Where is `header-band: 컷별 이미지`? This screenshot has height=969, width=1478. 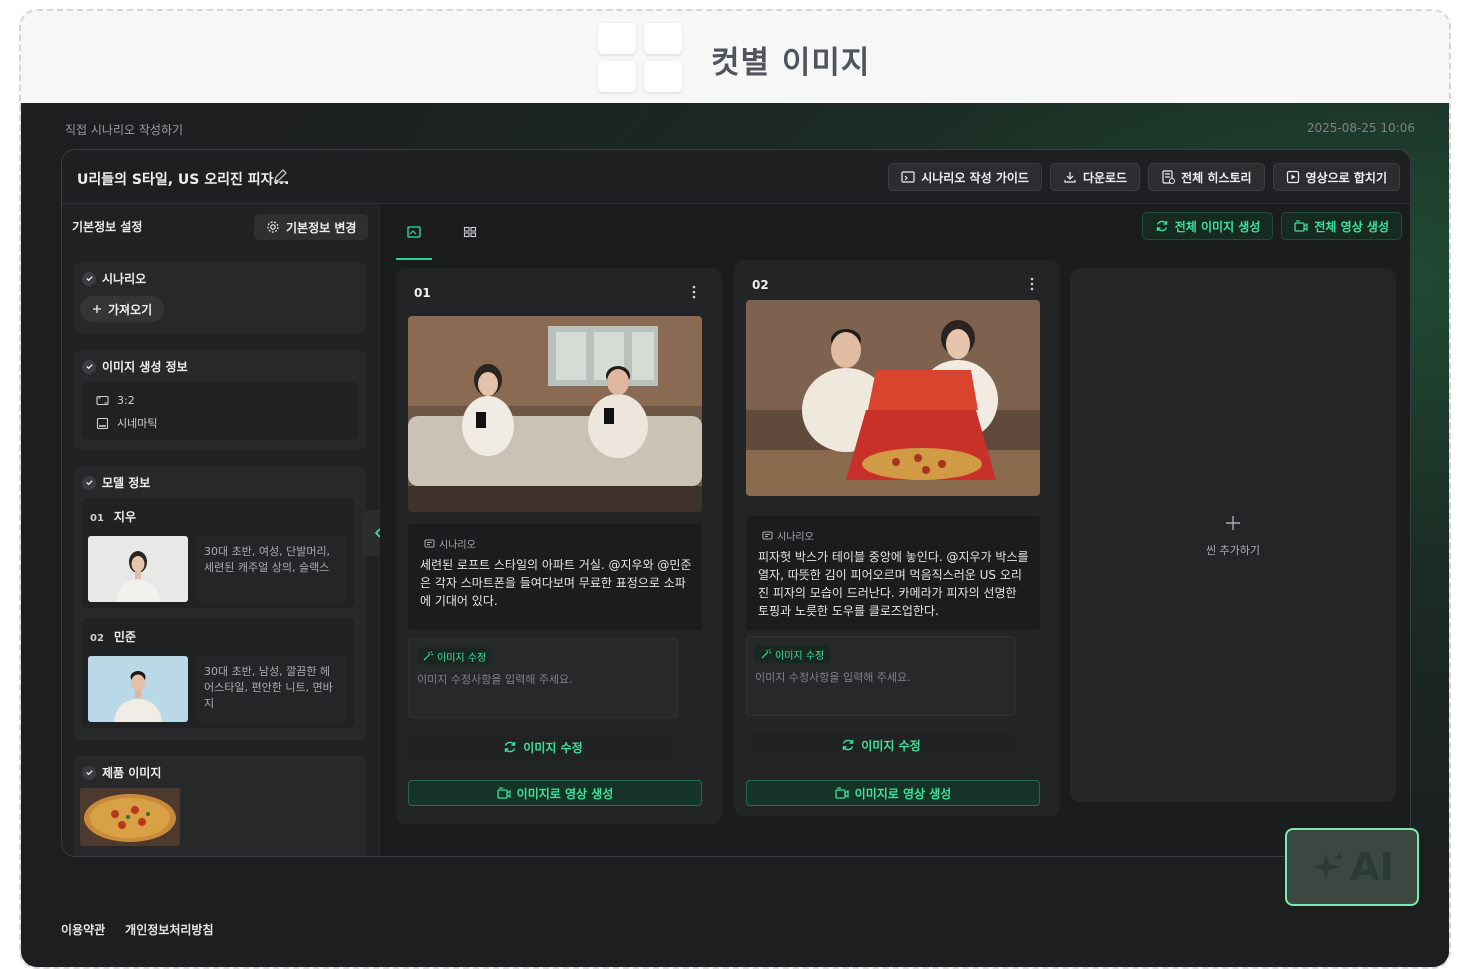
header-band: 컷별 이미지 is located at coordinates (735, 57).